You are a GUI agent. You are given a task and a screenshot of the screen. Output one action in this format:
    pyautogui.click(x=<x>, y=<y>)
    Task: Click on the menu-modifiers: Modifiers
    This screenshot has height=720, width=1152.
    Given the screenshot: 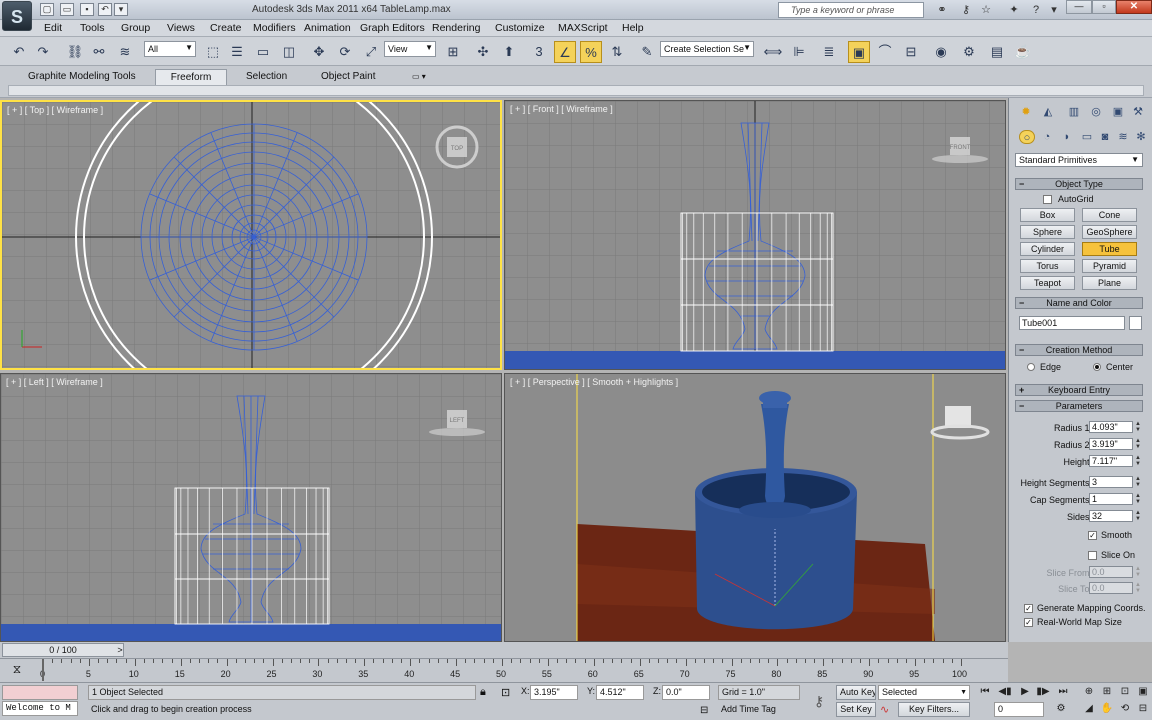 What is the action you would take?
    pyautogui.click(x=274, y=28)
    